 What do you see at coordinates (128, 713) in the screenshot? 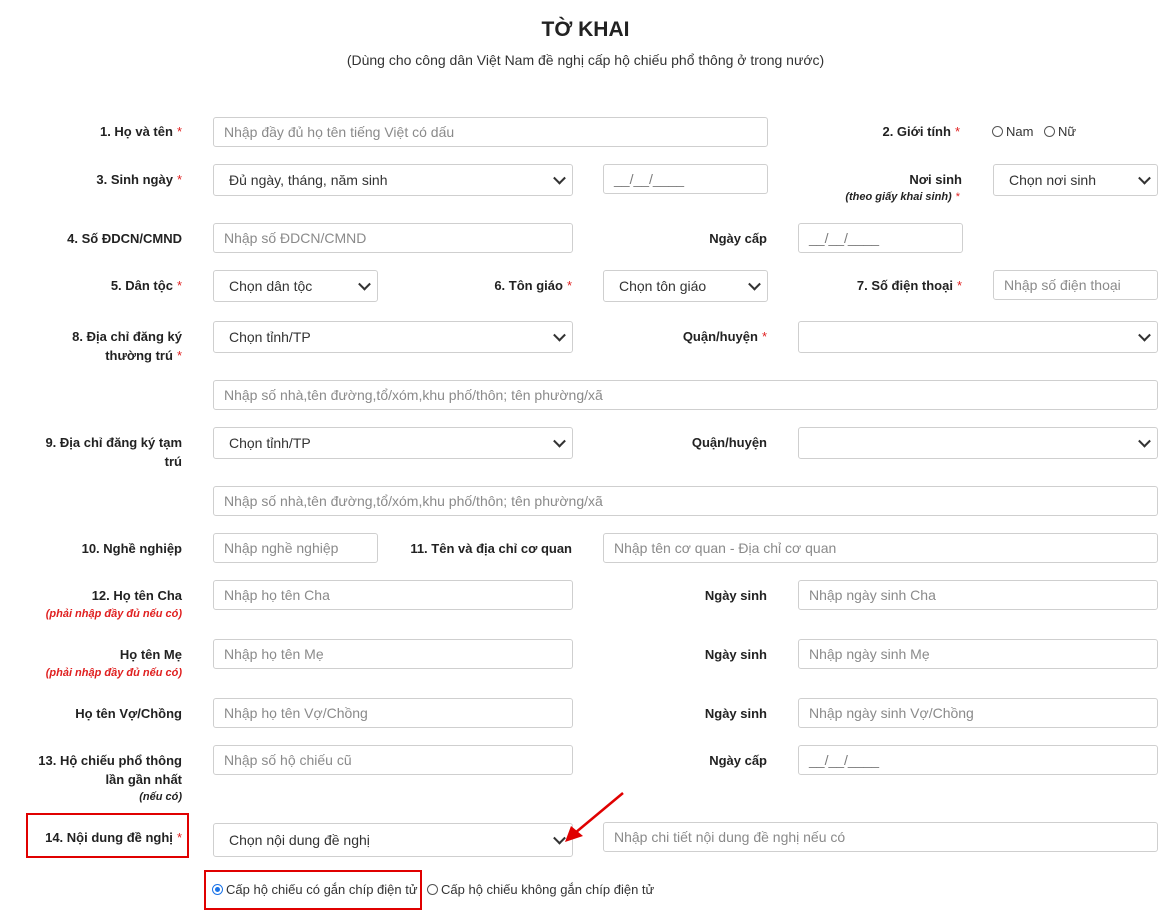
I see `spouse-name-label: Họ tên Vợ/Chồng` at bounding box center [128, 713].